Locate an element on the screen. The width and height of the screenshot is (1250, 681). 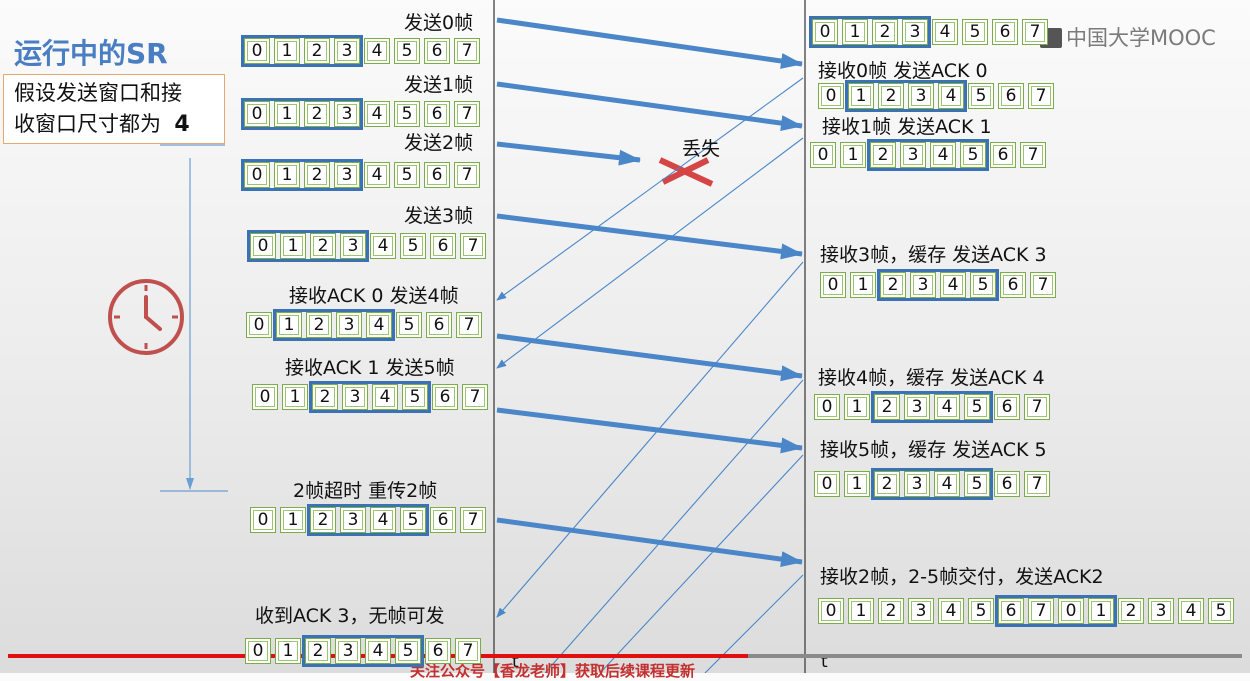
lost-frame-arrow is located at coordinates (568, 153).